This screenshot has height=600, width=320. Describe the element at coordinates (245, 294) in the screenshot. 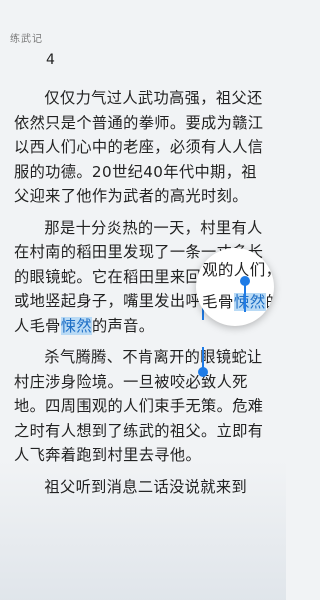

I see `magnifier-handle-icon` at that location.